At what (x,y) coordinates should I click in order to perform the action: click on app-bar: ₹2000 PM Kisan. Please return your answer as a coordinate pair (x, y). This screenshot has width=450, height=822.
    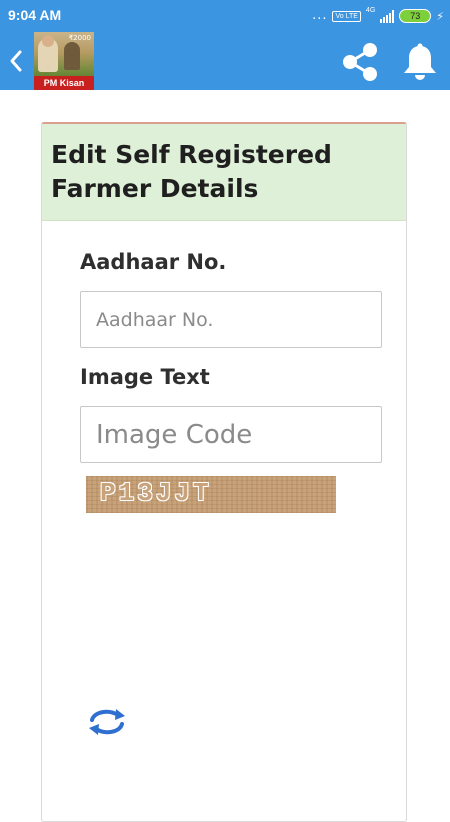
    Looking at the image, I should click on (225, 61).